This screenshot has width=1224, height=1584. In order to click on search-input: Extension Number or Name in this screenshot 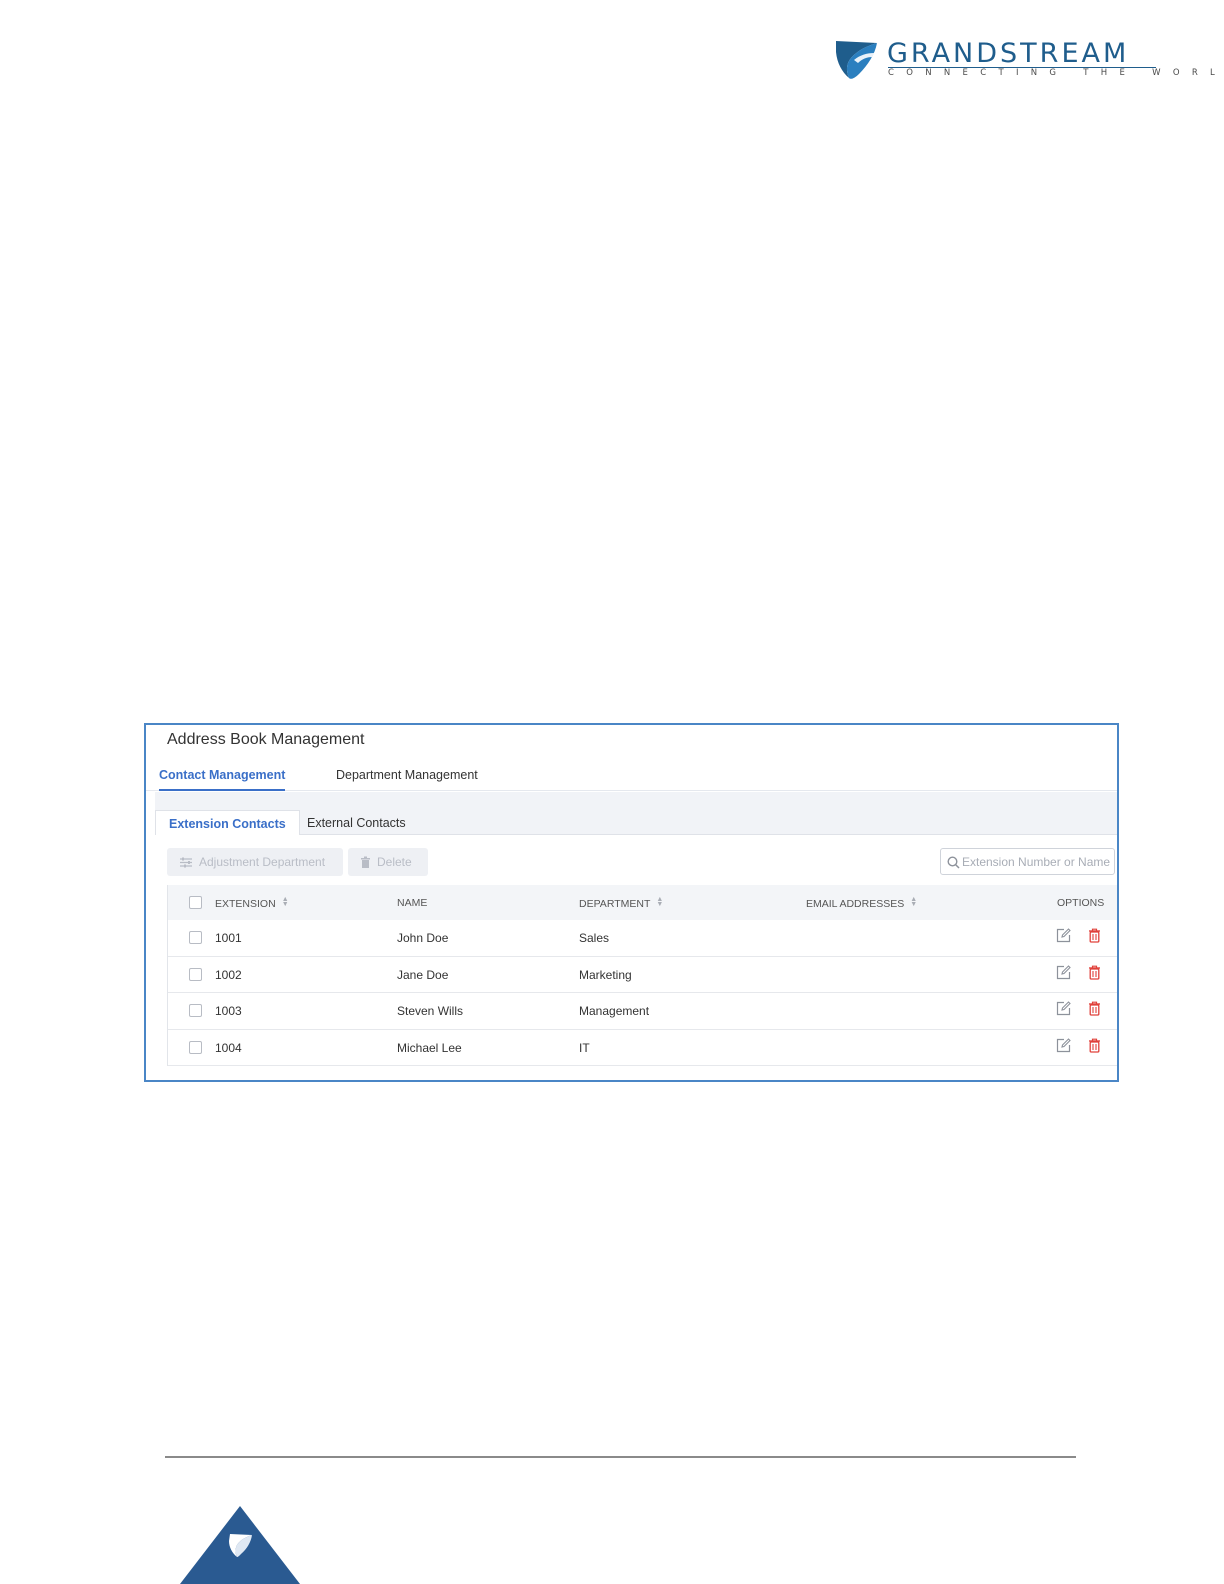, I will do `click(1027, 861)`.